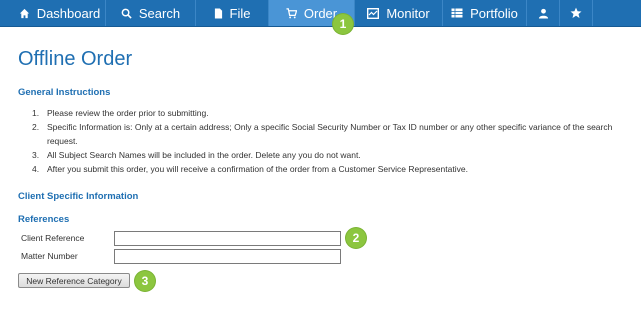 Image resolution: width=641 pixels, height=311 pixels. I want to click on nav-file-label: File, so click(240, 13).